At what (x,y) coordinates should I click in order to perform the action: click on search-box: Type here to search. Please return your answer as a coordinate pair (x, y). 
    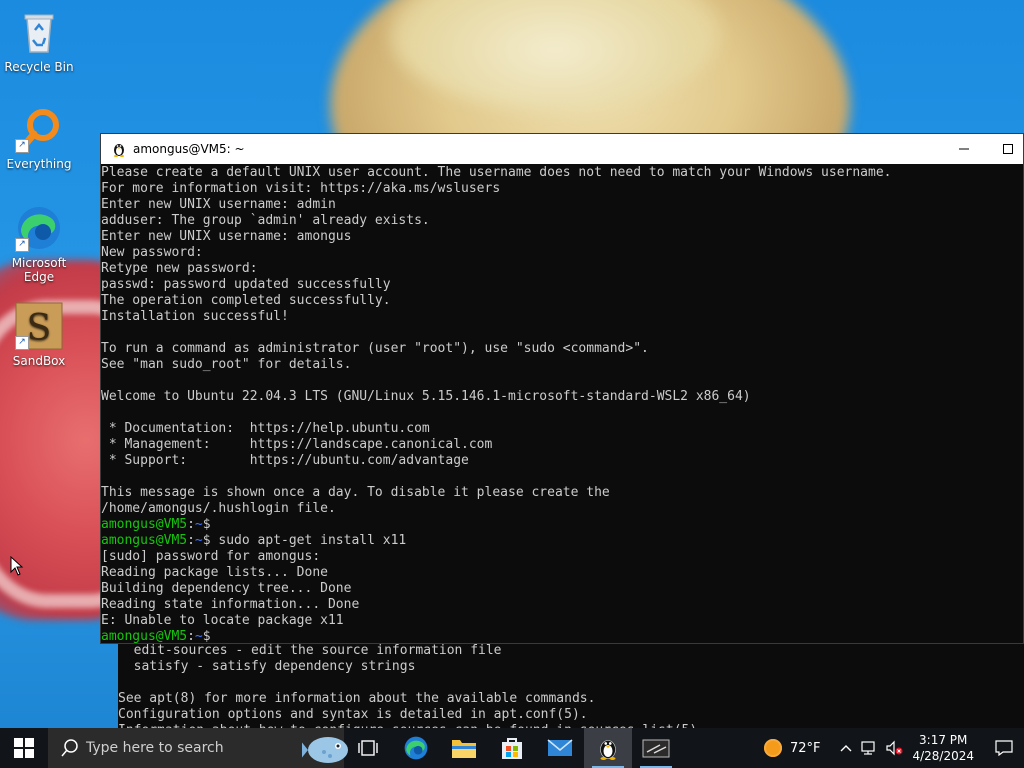
    Looking at the image, I should click on (198, 748).